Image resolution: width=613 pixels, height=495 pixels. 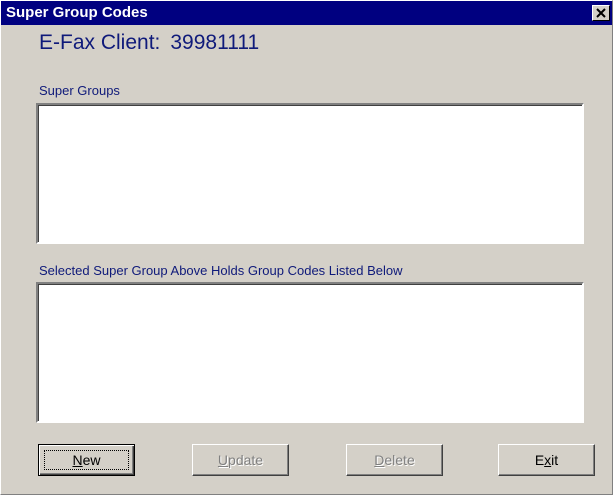 I want to click on delete-button-label: Delete, so click(x=394, y=460).